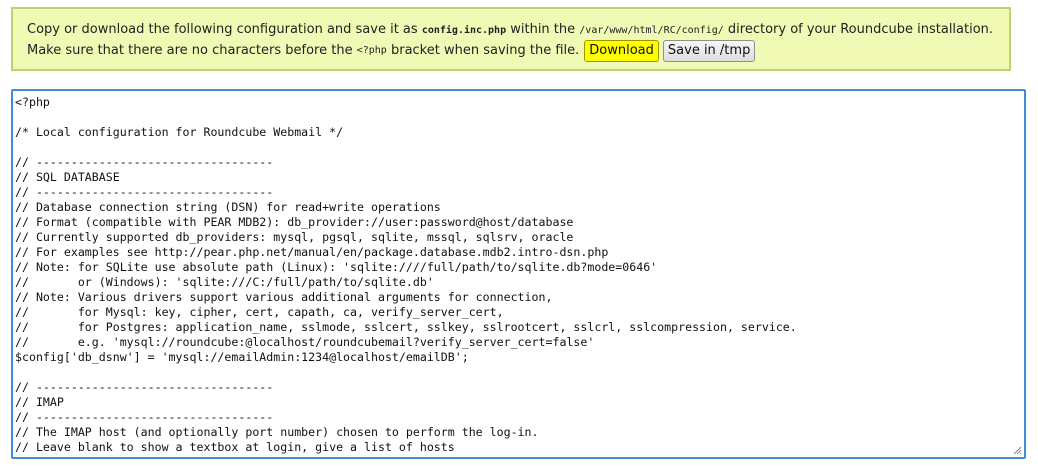 The image size is (1038, 469). I want to click on resize-grip-icon, so click(1017, 450).